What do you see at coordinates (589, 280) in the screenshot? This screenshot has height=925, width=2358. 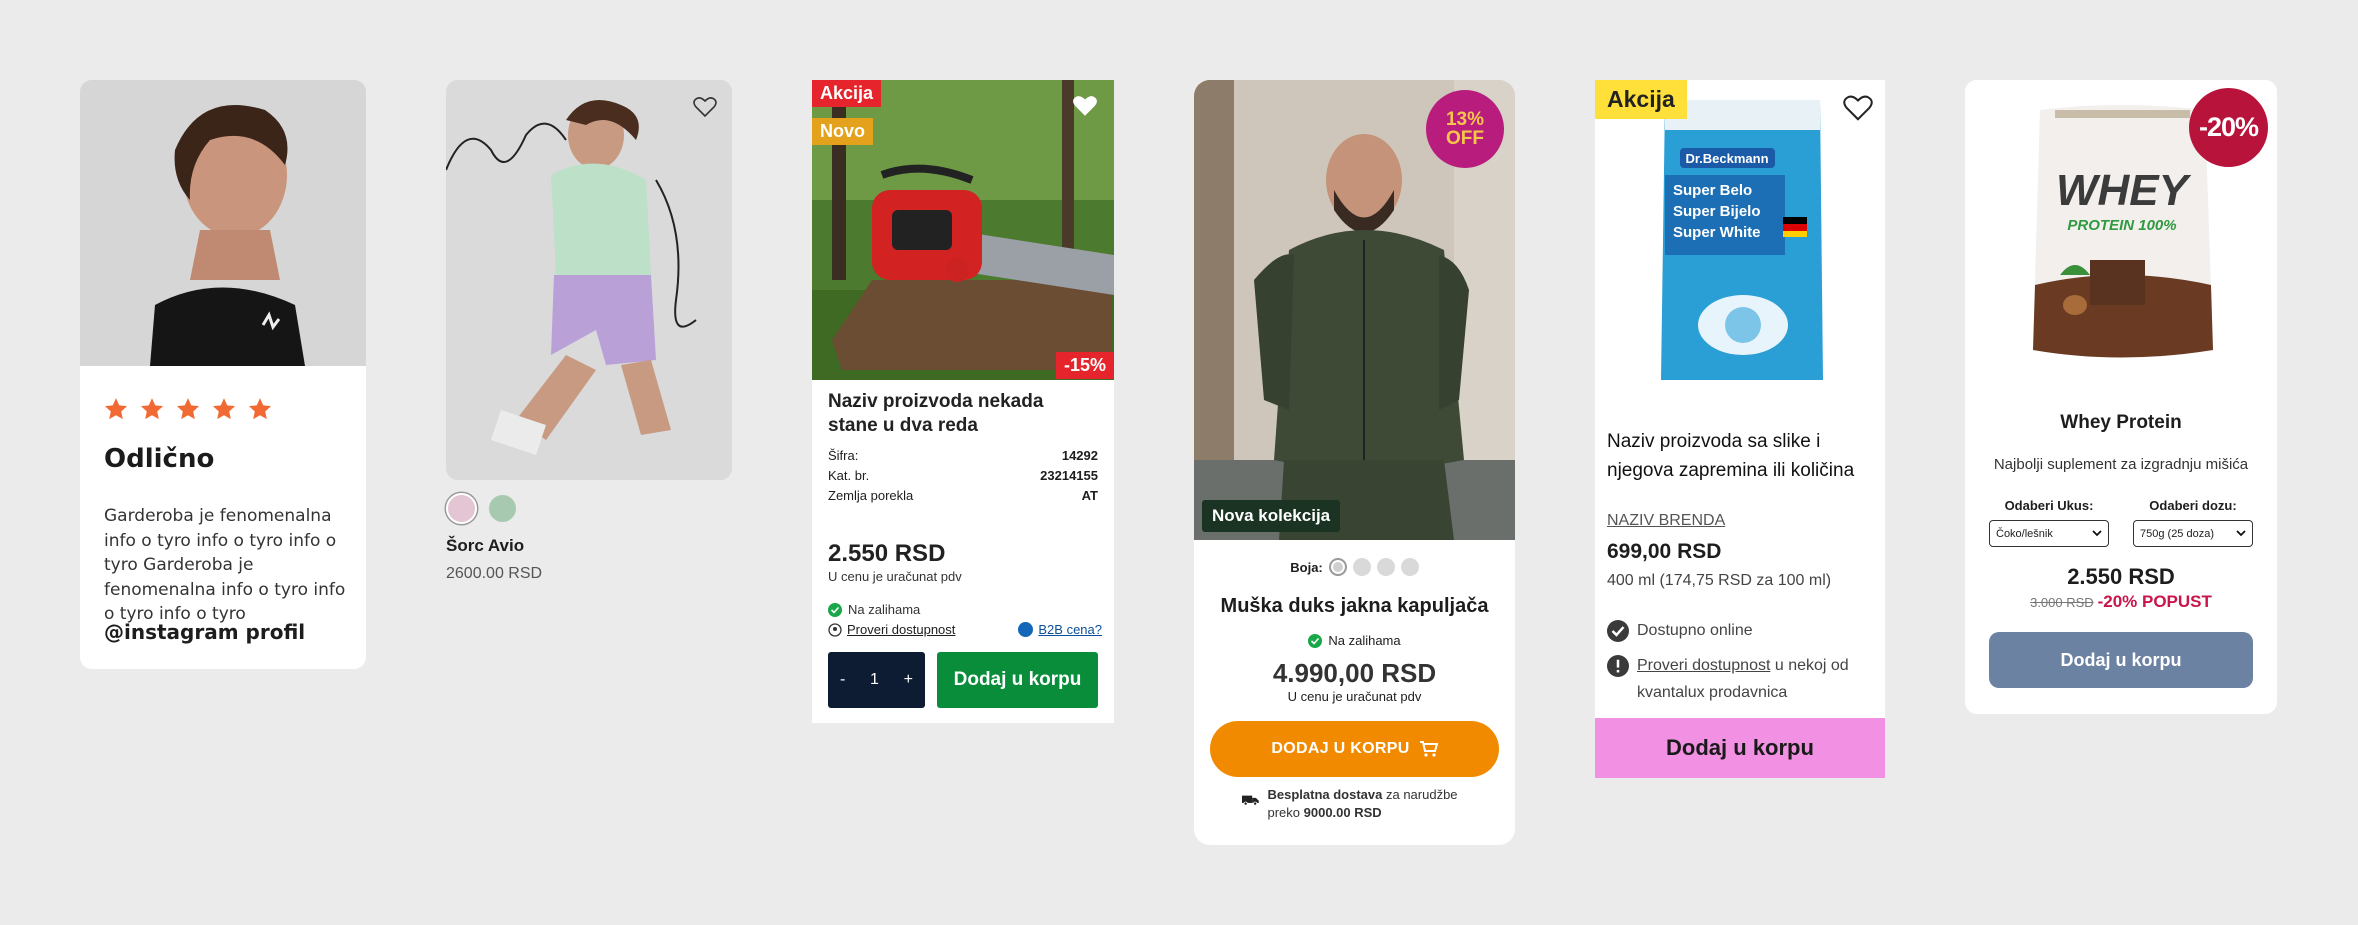 I see `product-photo-shorts` at bounding box center [589, 280].